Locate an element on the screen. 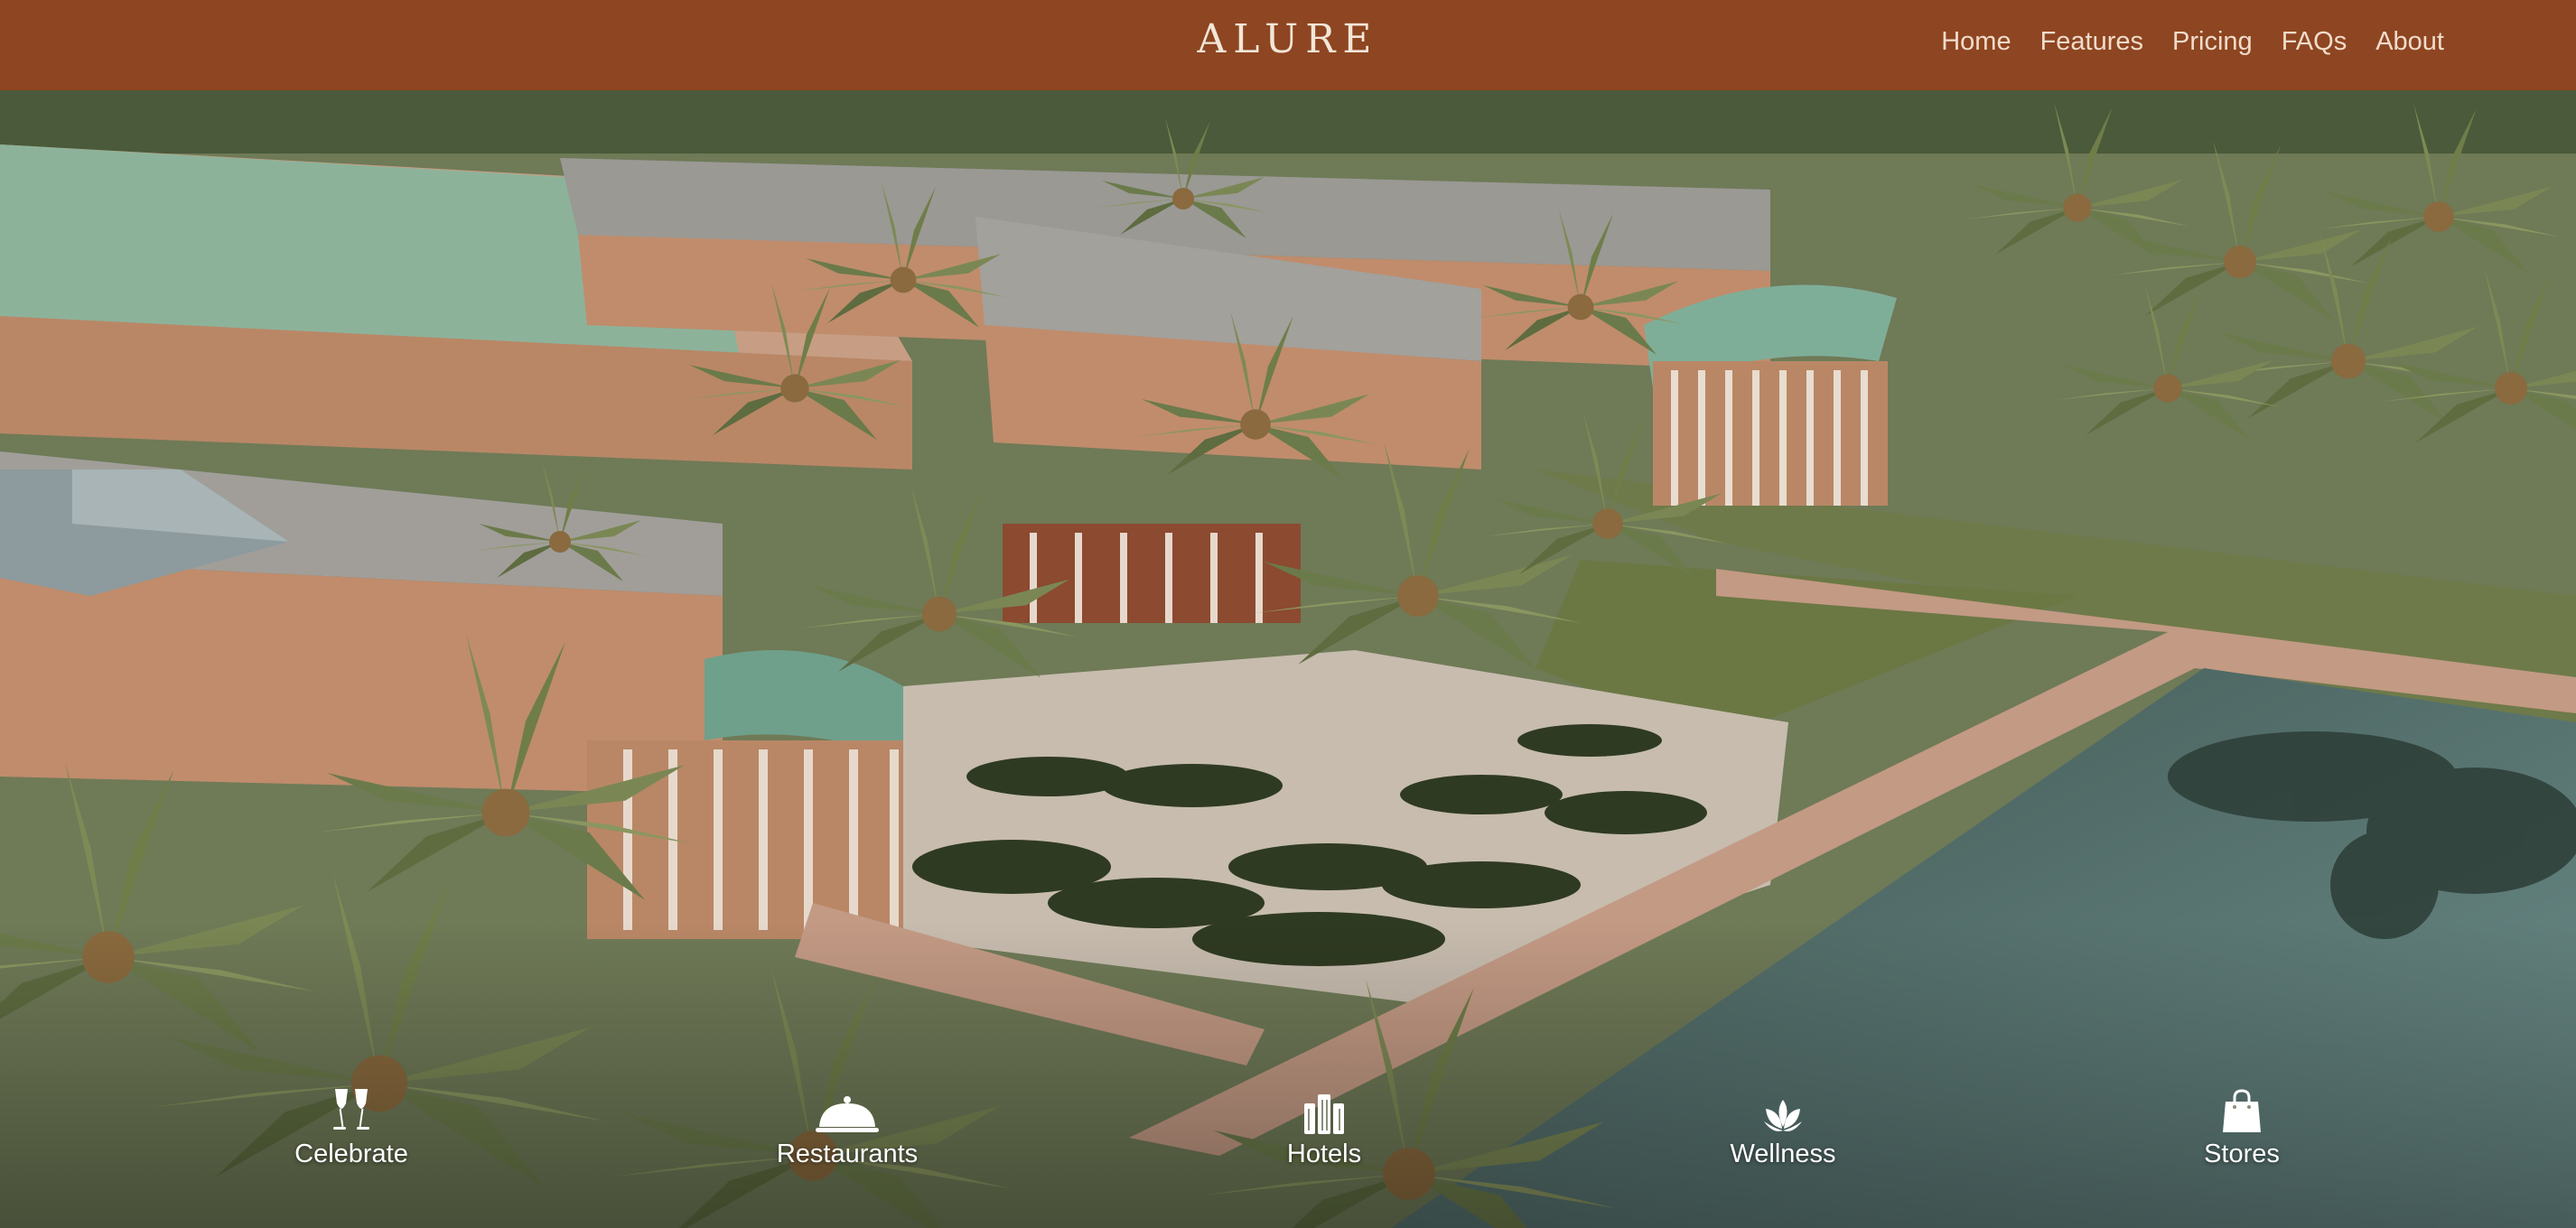  category-wellness: Wellness is located at coordinates (1783, 1126).